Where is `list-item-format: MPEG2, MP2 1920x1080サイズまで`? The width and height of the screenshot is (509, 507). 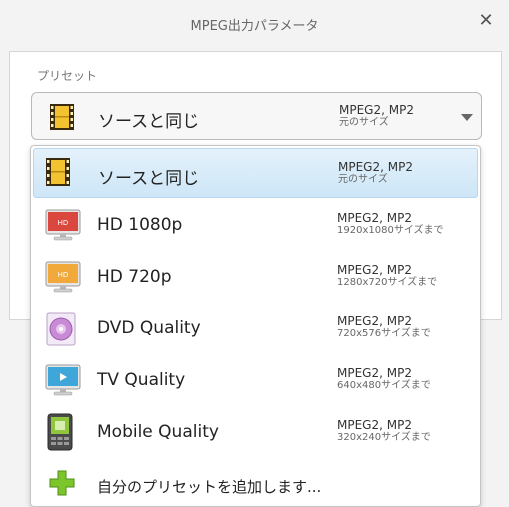 list-item-format: MPEG2, MP2 1920x1080サイズまで is located at coordinates (390, 224).